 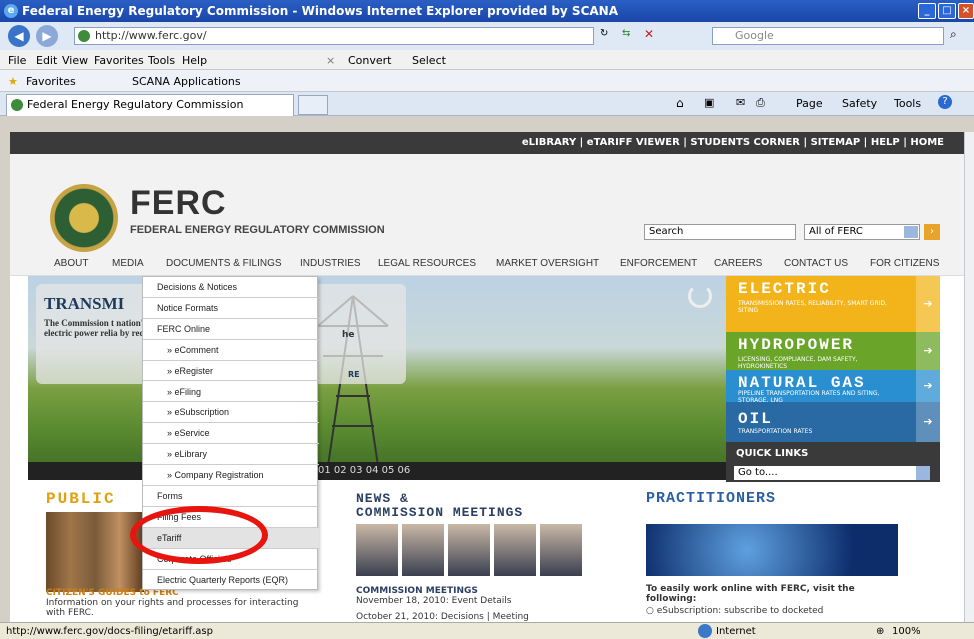 I want to click on compat-icon: ⇆, so click(x=626, y=33).